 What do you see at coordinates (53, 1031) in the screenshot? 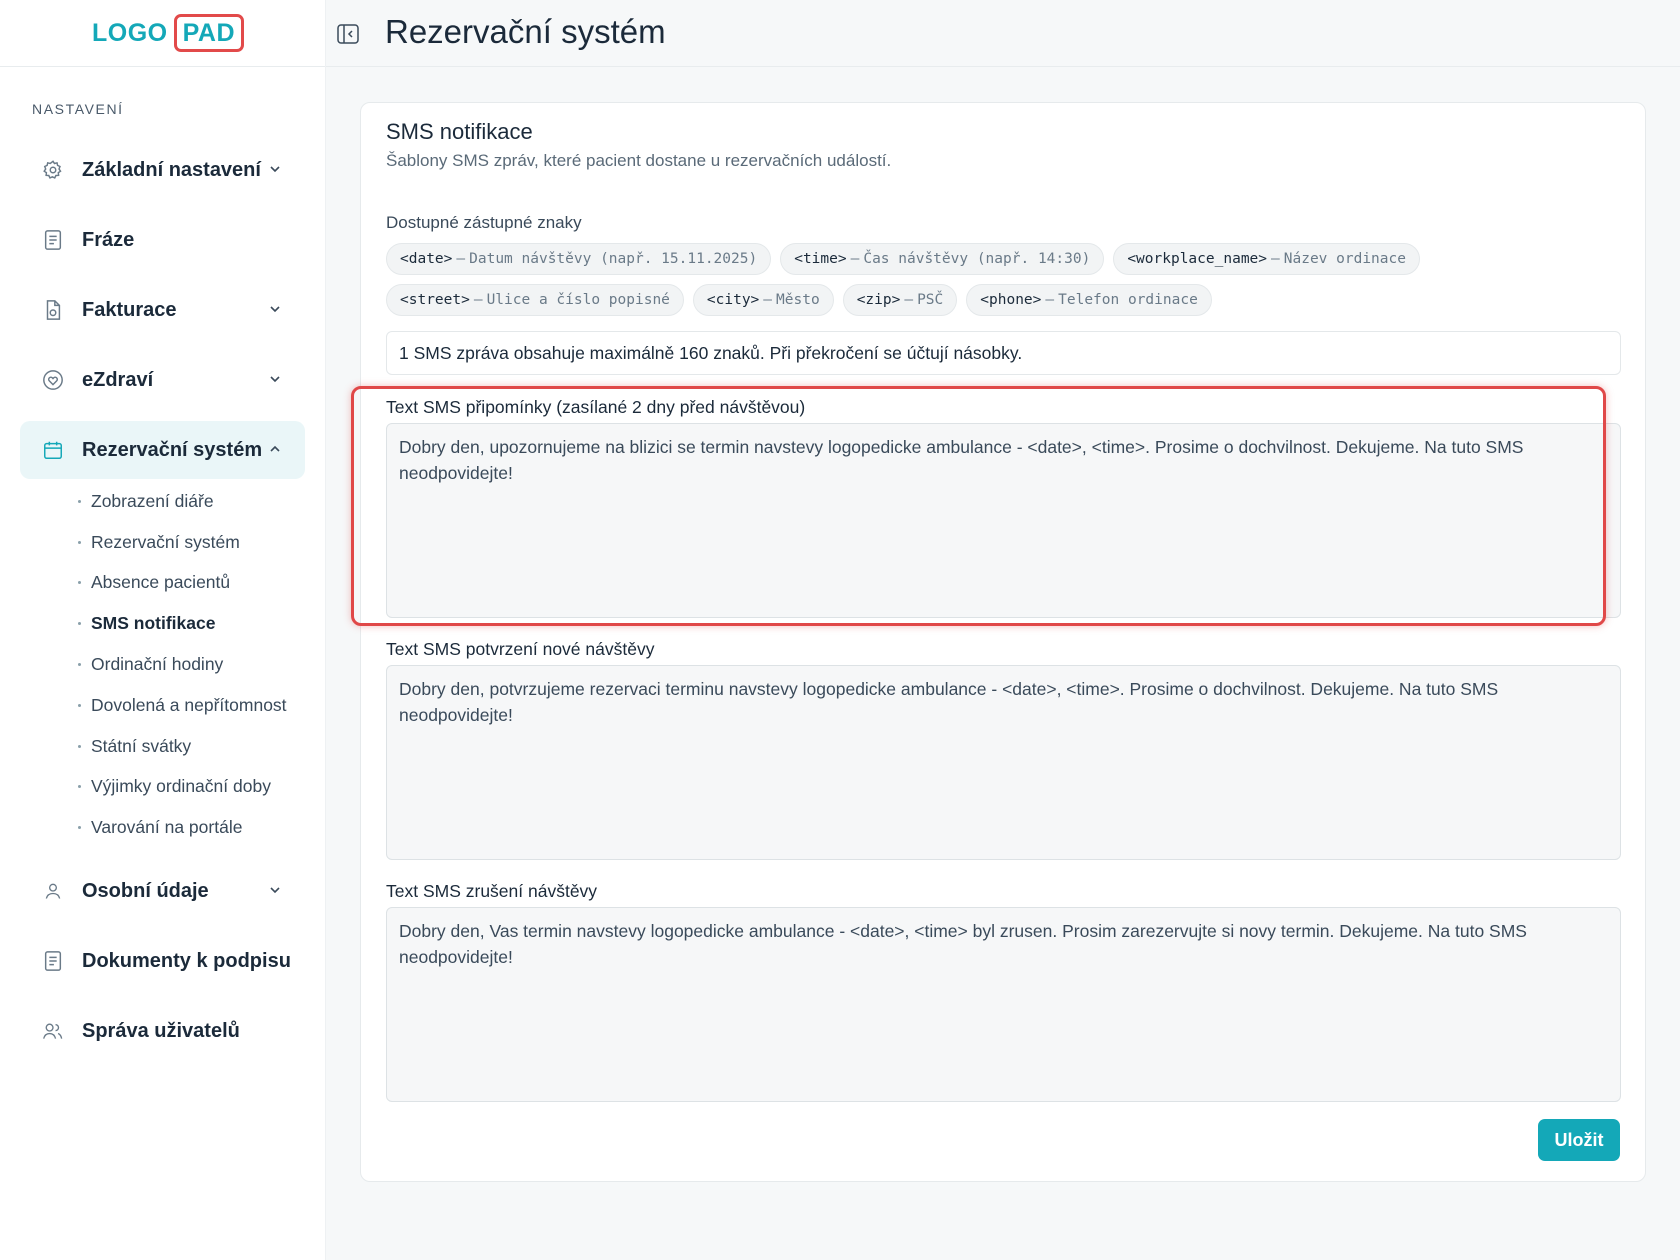
I see `users-icon` at bounding box center [53, 1031].